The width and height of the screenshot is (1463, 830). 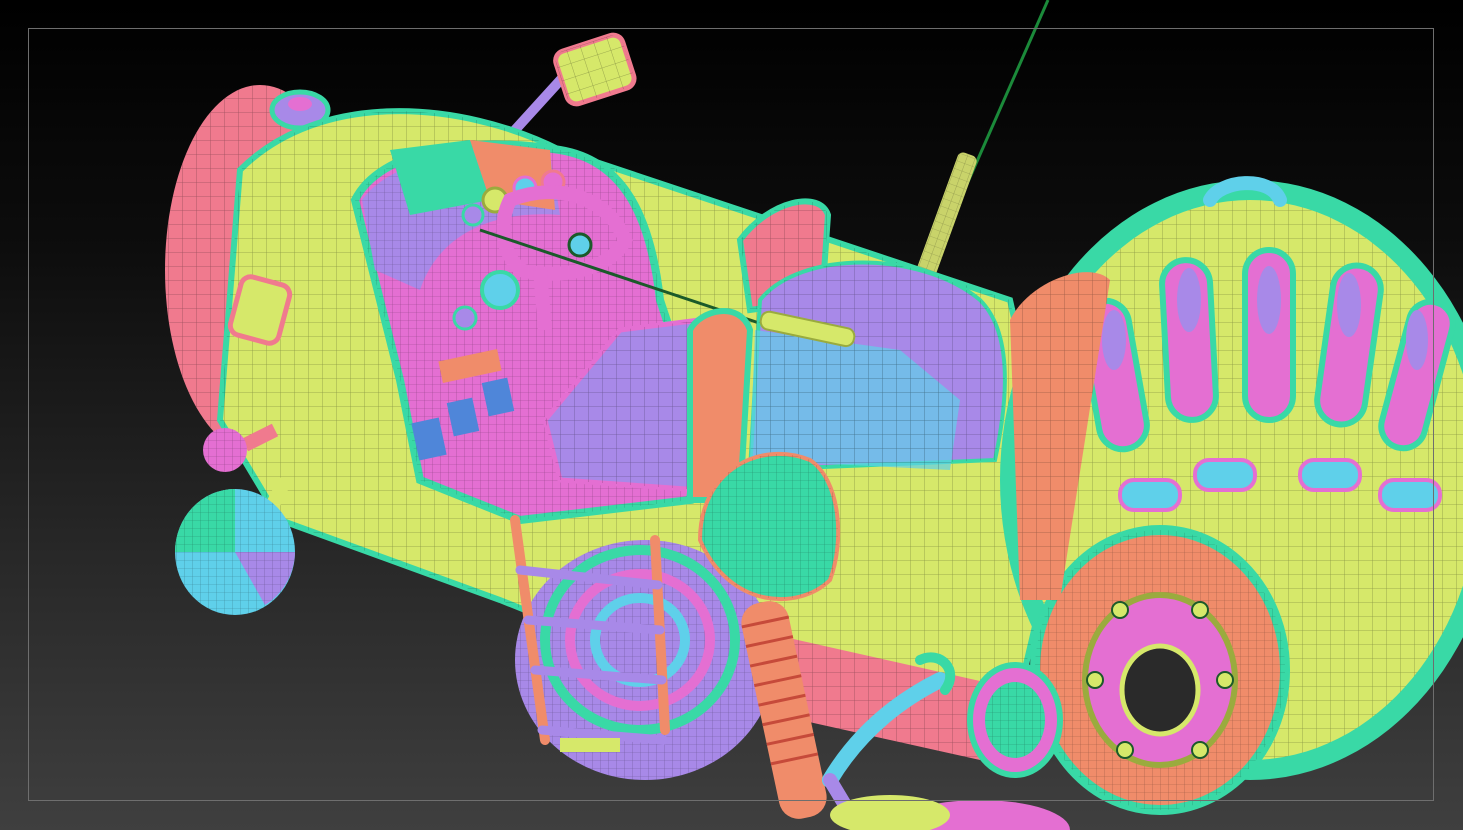 I want to click on antenna-icon, so click(x=980, y=145).